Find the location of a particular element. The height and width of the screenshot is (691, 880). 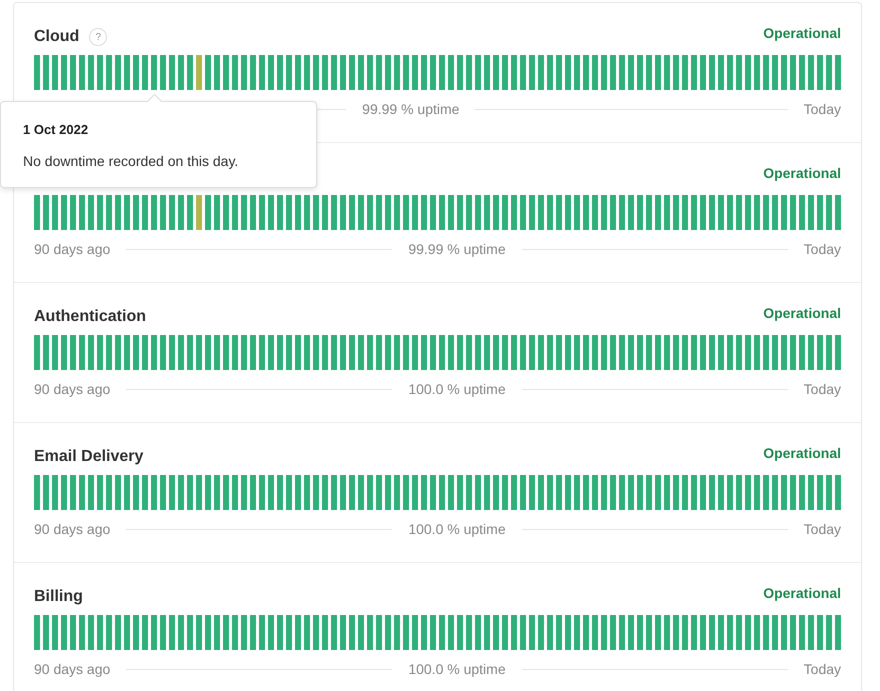

component-name: Email Delivery is located at coordinates (89, 457).